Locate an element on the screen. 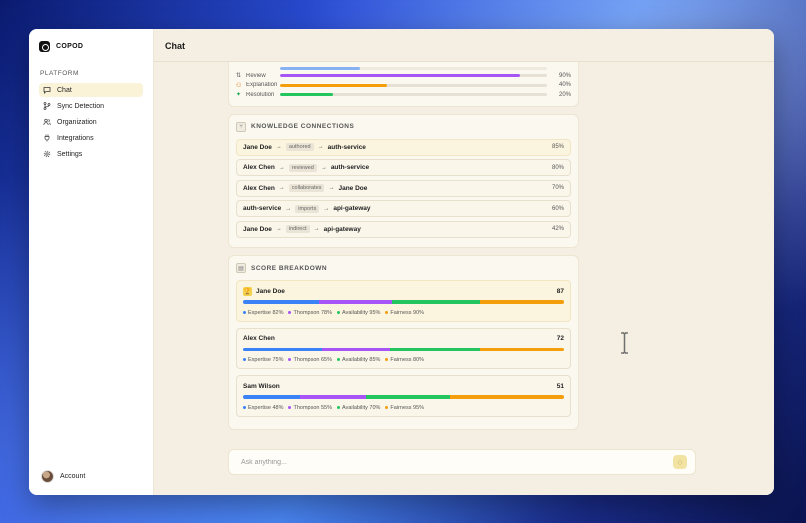 The width and height of the screenshot is (806, 523). branch-icon is located at coordinates (47, 106).